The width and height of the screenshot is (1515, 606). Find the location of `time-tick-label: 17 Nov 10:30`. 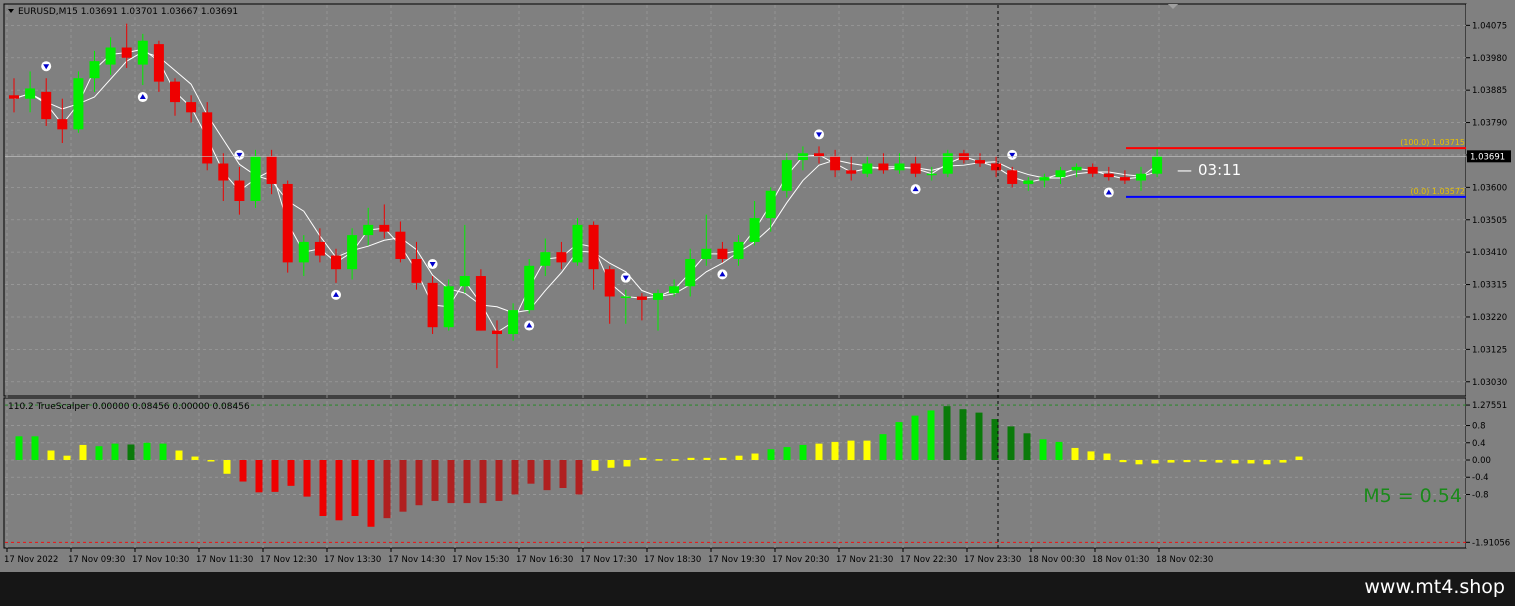

time-tick-label: 17 Nov 10:30 is located at coordinates (160, 560).